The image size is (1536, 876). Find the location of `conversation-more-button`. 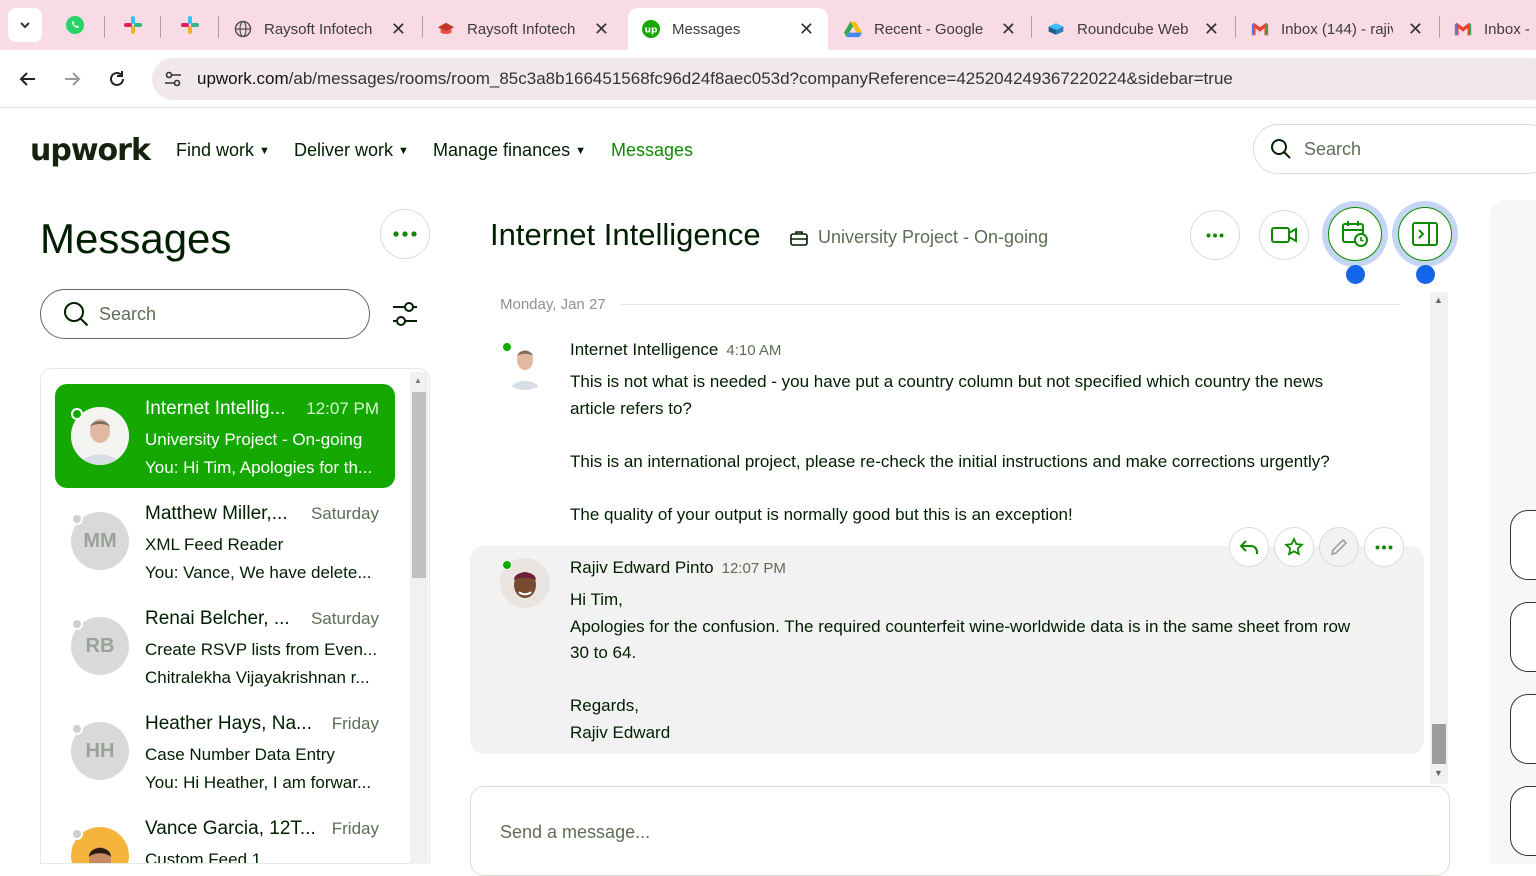

conversation-more-button is located at coordinates (1215, 235).